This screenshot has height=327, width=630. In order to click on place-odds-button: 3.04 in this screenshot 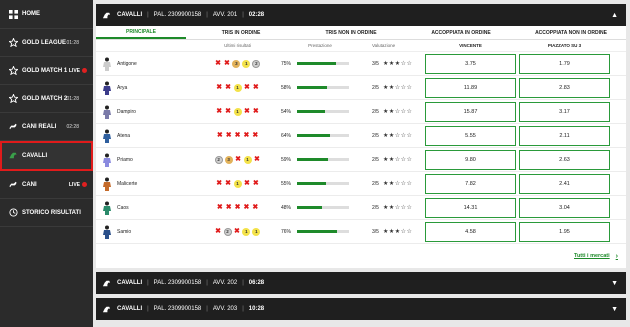, I will do `click(564, 207)`.